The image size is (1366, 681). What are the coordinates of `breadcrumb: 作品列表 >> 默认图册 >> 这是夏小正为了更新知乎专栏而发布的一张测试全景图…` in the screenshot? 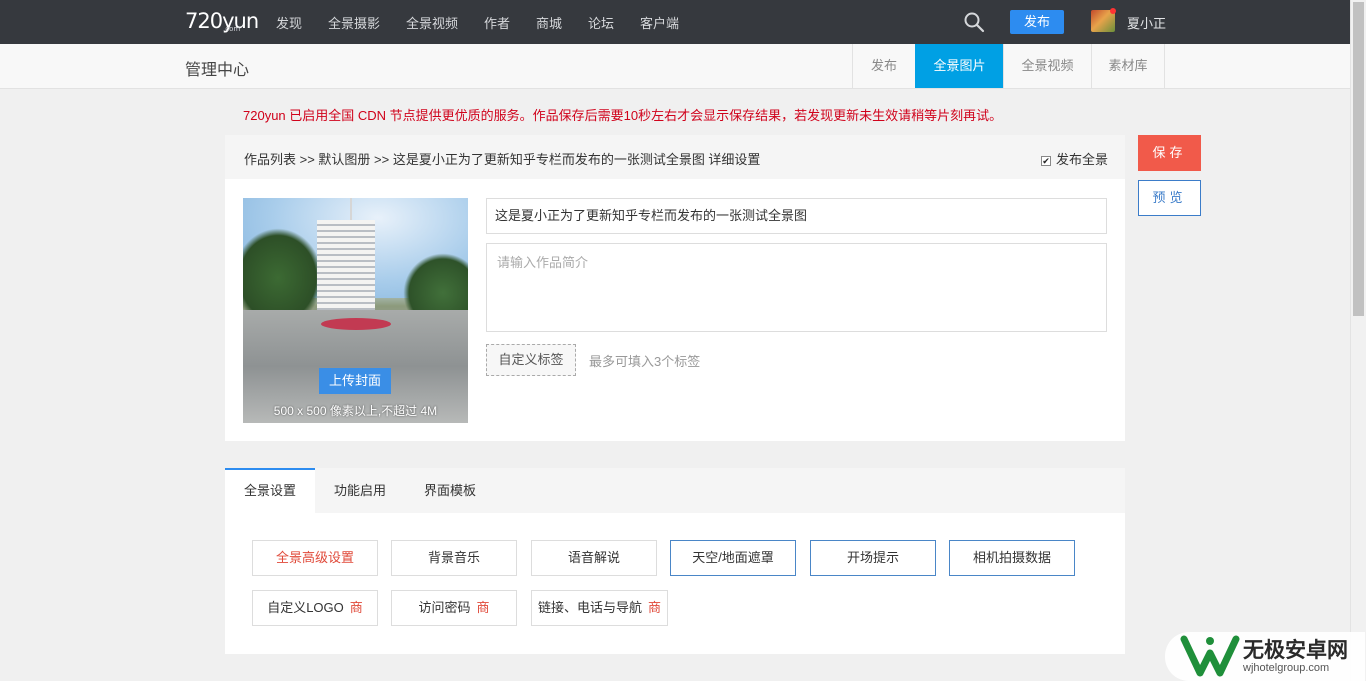 It's located at (502, 158).